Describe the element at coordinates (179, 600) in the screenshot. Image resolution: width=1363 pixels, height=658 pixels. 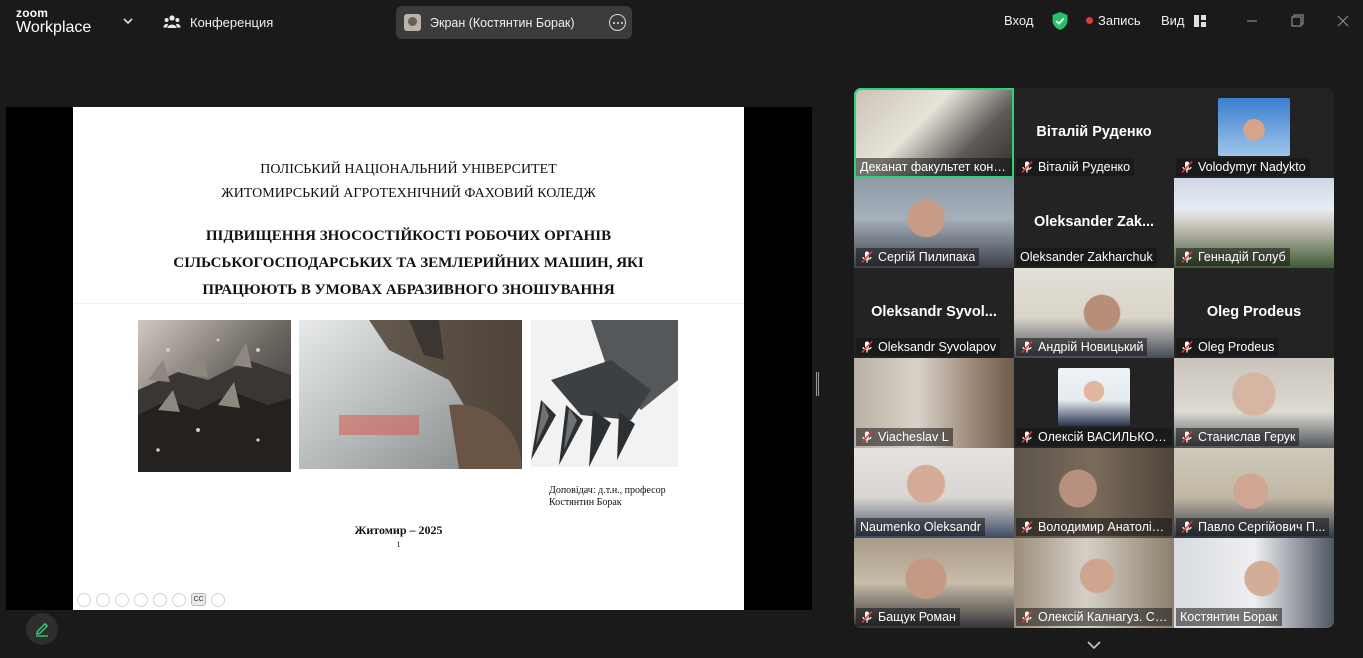
I see `camera-icon` at that location.